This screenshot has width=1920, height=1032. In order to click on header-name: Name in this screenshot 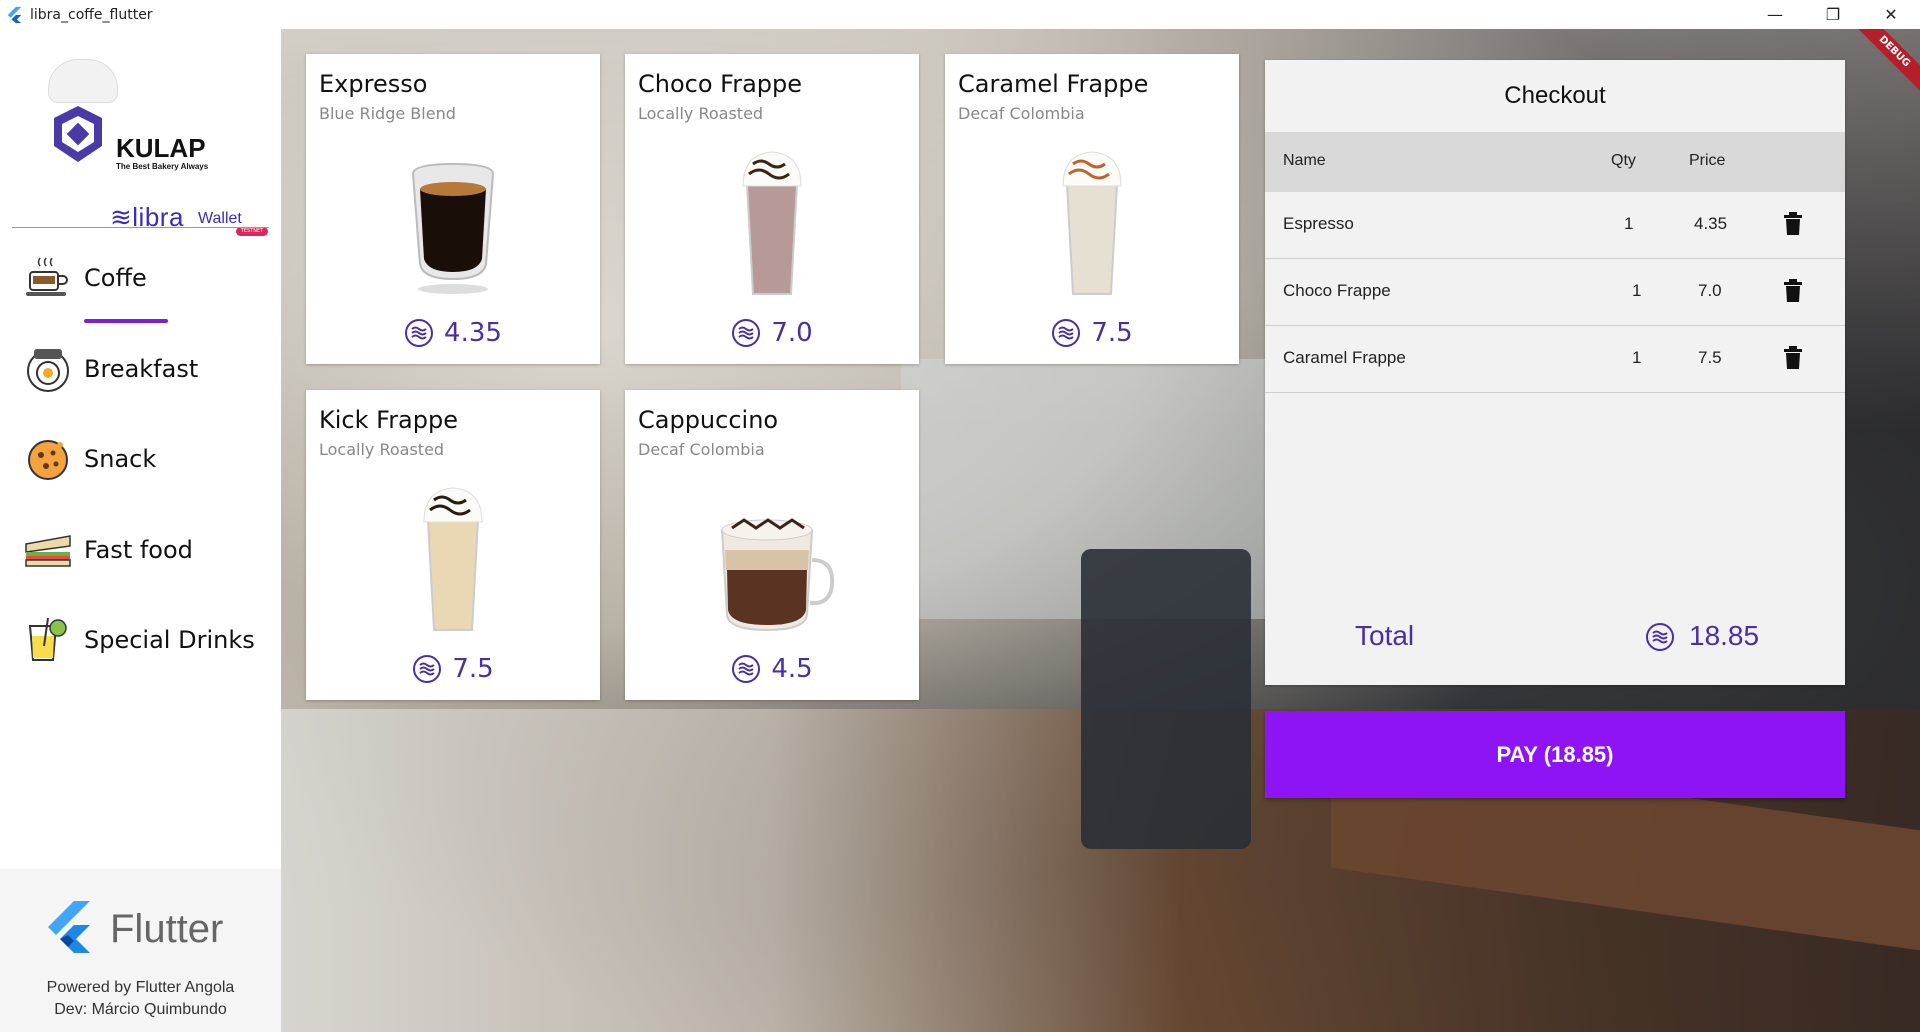, I will do `click(1304, 160)`.